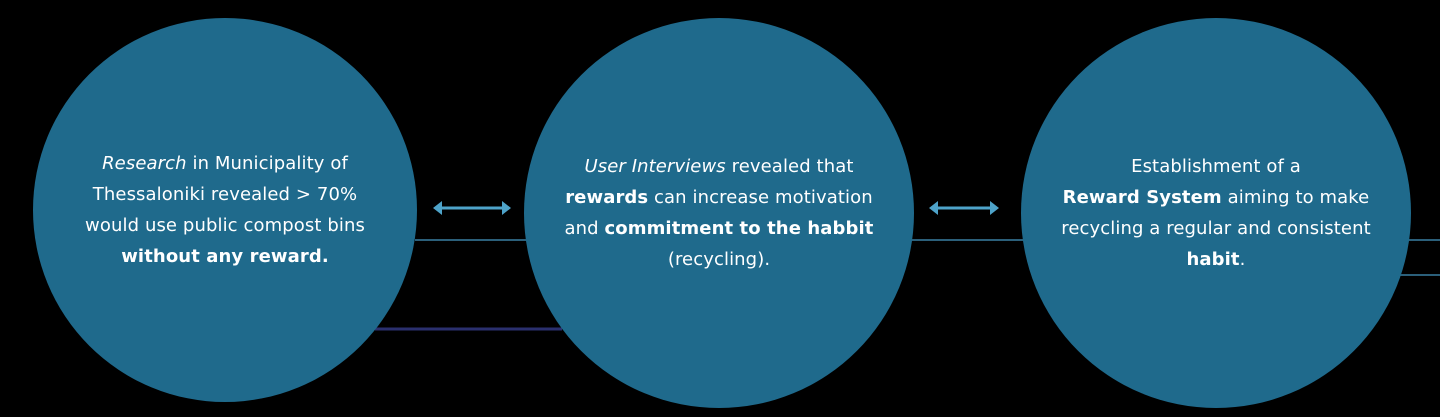 This screenshot has width=1440, height=417. I want to click on text-segment: and, so click(584, 228).